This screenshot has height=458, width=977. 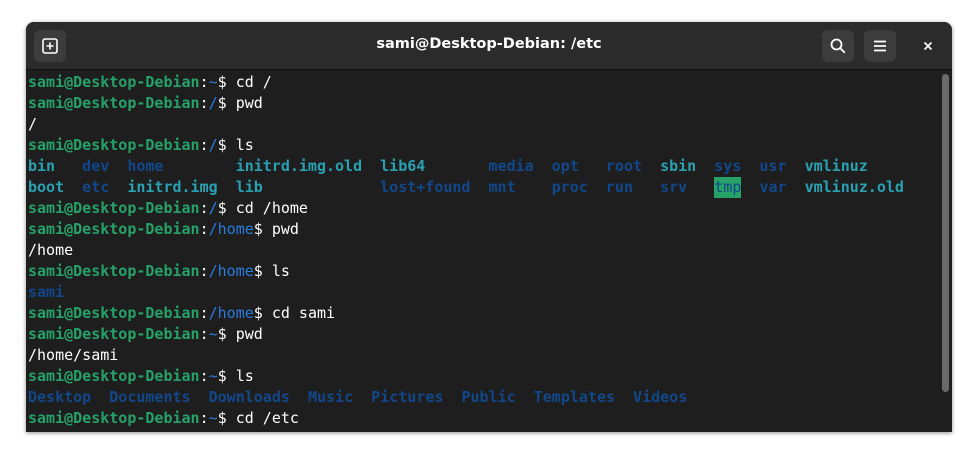 I want to click on ls-entry: lib64, so click(x=403, y=166).